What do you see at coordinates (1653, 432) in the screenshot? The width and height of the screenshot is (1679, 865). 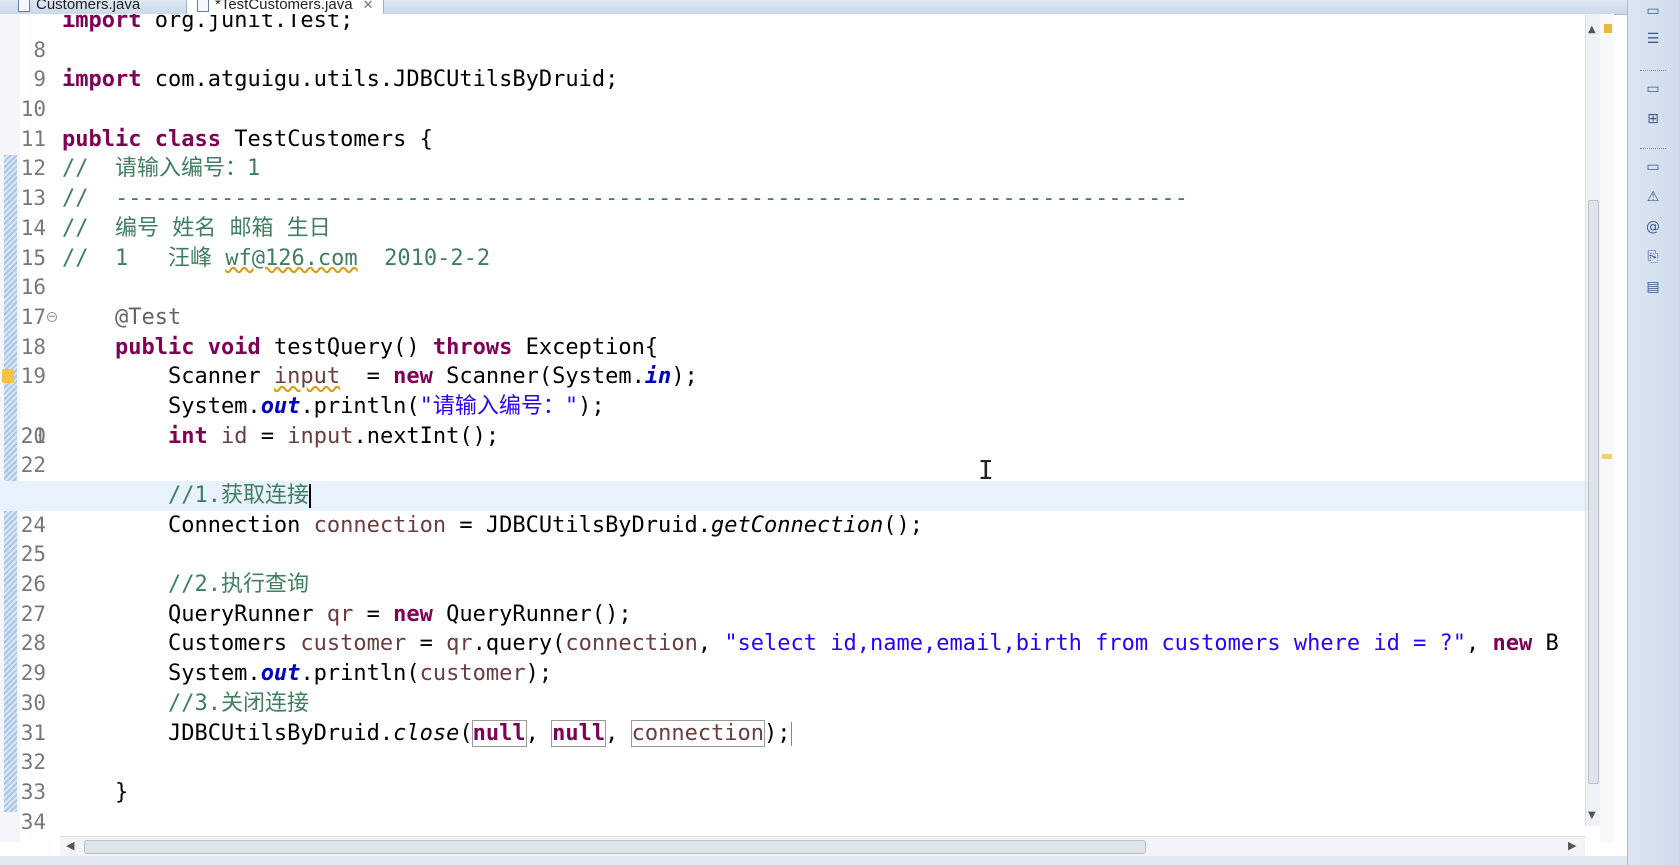 I see `right-trim-toolbar: ▭ ☰ ▭ ⊞ ▭ ⚠ @ ⎘ ▤` at bounding box center [1653, 432].